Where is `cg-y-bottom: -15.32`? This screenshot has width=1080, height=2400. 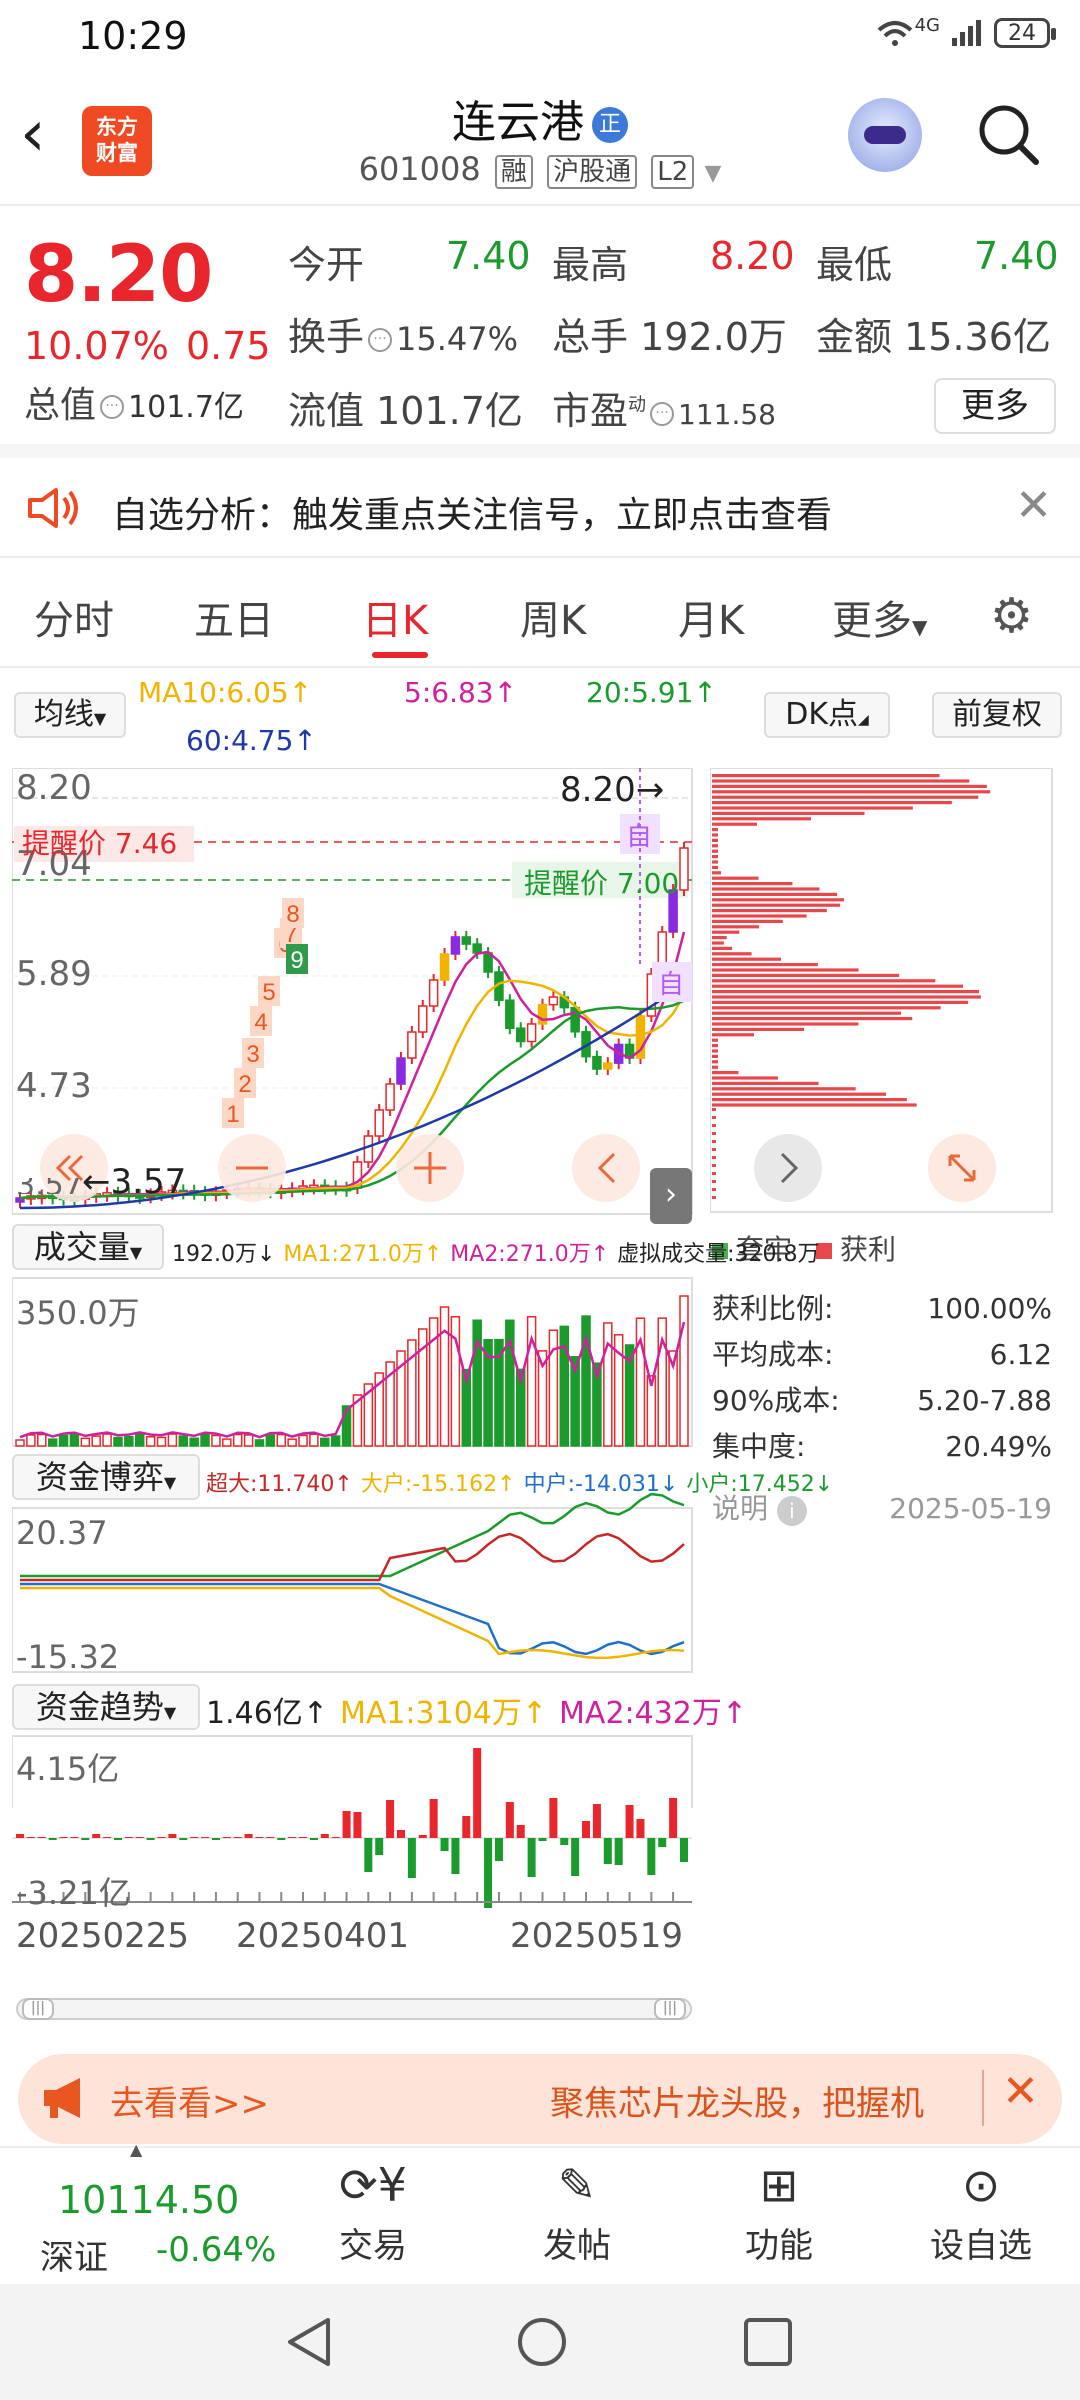 cg-y-bottom: -15.32 is located at coordinates (68, 1657).